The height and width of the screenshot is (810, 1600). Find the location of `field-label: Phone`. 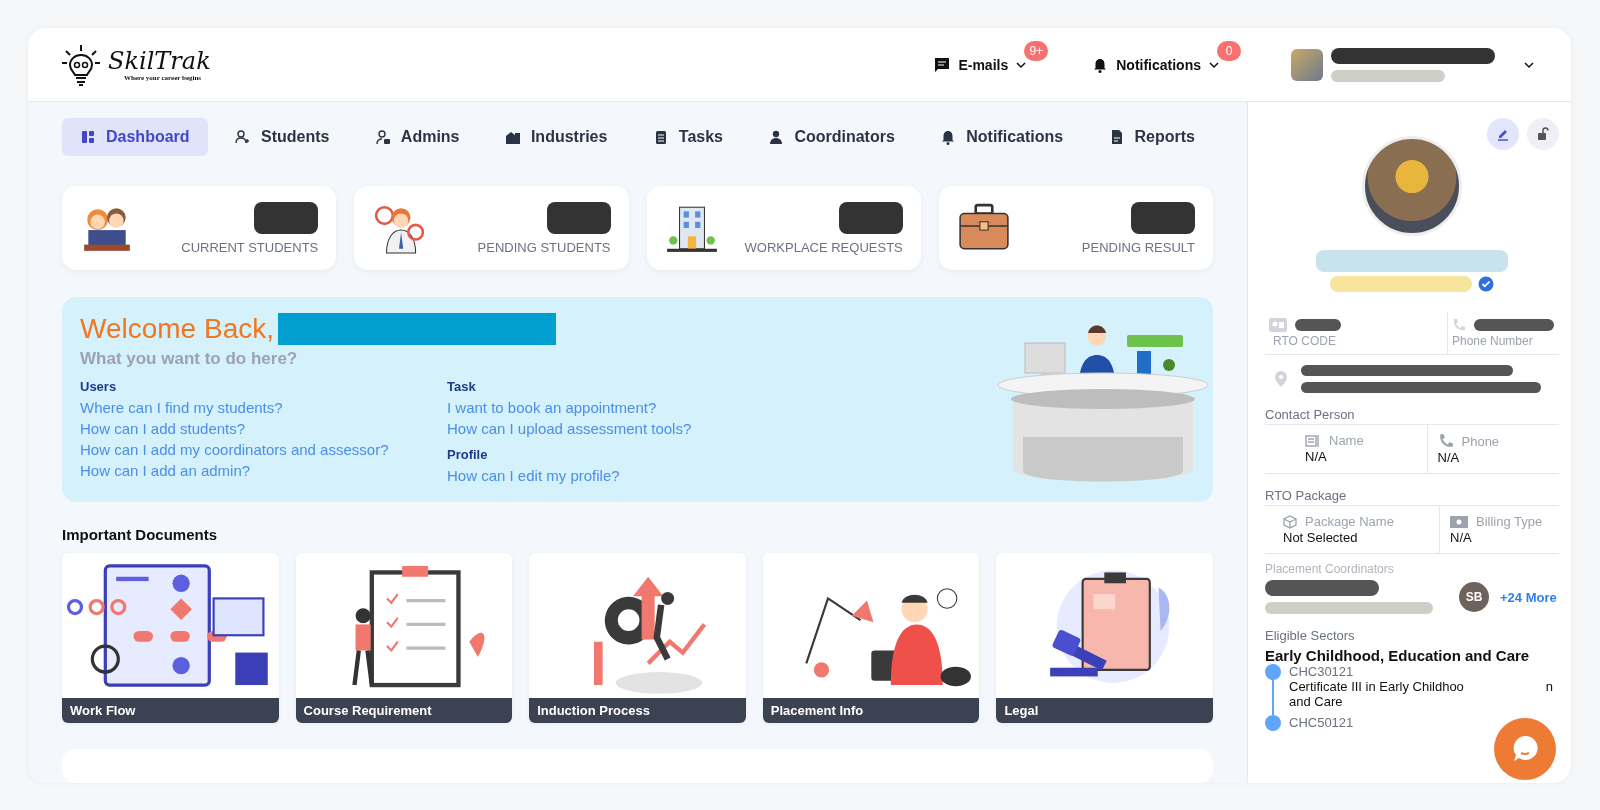

field-label: Phone is located at coordinates (1480, 441).